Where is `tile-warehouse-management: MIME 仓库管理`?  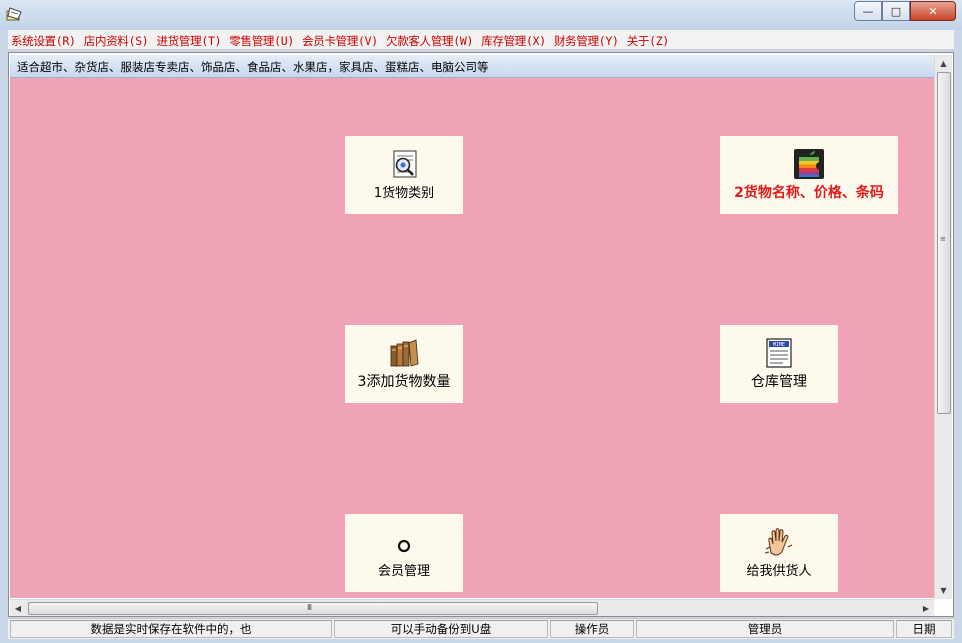 tile-warehouse-management: MIME 仓库管理 is located at coordinates (779, 364).